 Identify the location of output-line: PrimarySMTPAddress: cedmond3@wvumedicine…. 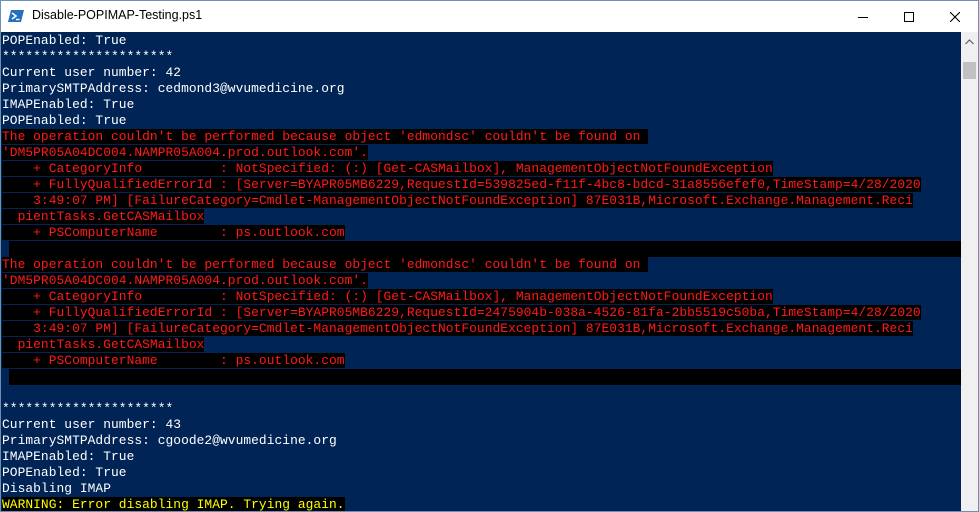
(173, 88).